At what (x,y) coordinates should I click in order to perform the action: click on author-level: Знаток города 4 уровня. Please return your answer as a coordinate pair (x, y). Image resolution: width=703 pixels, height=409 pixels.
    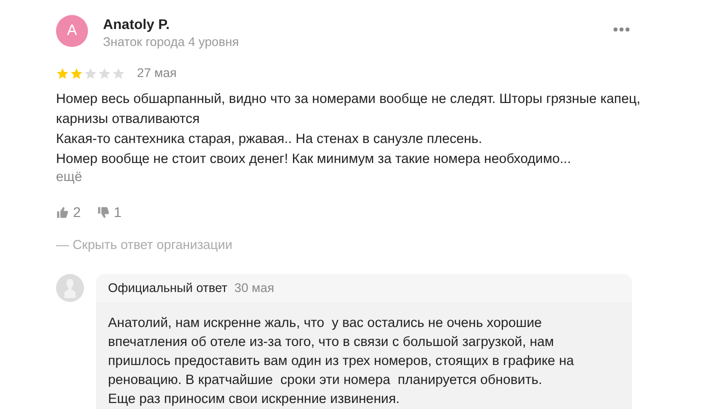
    Looking at the image, I should click on (171, 42).